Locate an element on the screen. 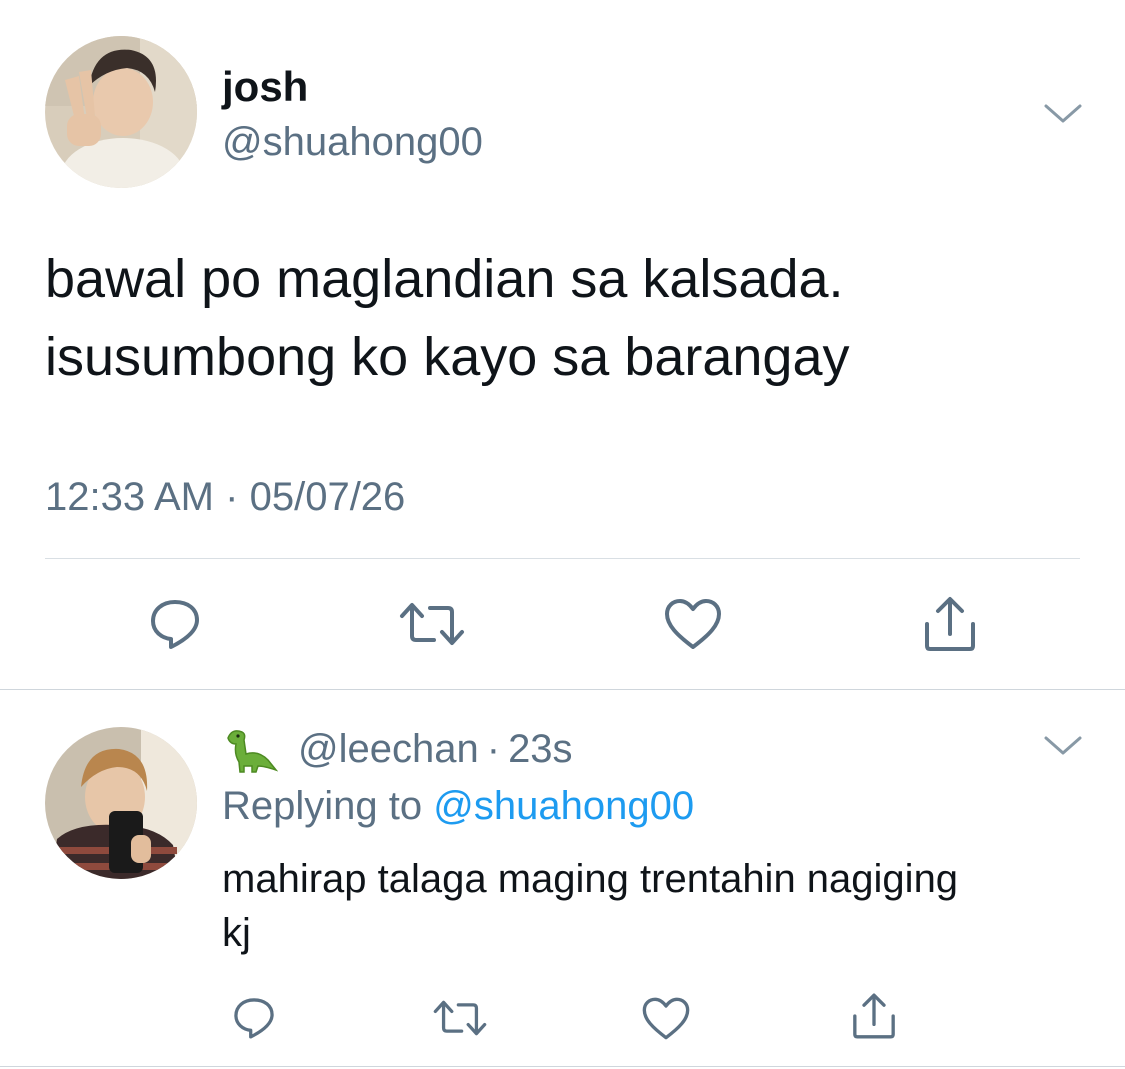  reply-text-line: kj is located at coordinates (236, 933).